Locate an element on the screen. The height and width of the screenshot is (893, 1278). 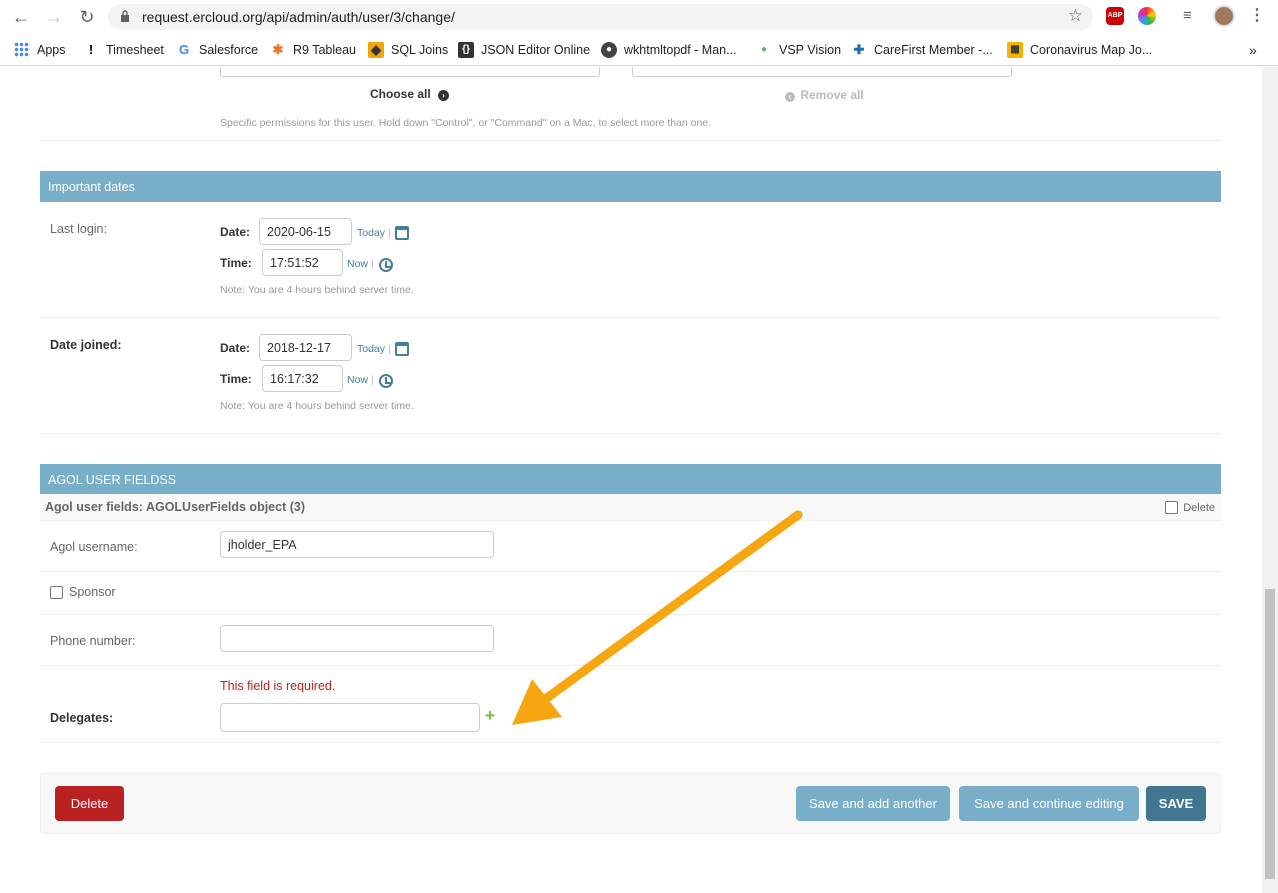
available-permissions-select is located at coordinates (410, 72).